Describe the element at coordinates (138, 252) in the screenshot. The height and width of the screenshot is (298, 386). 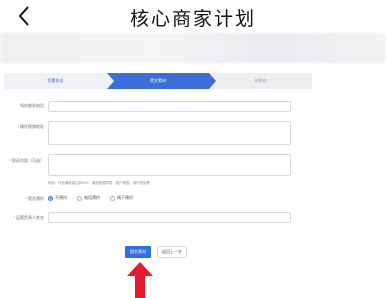
I see `submit-material-button: 提交素材` at that location.